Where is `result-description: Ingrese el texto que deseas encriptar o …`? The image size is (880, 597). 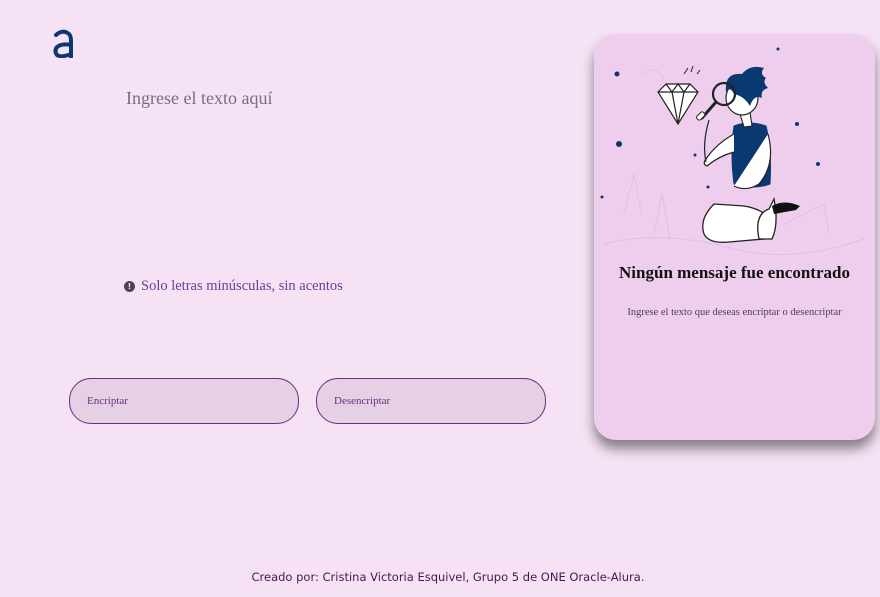 result-description: Ingrese el texto que deseas encriptar o … is located at coordinates (734, 312).